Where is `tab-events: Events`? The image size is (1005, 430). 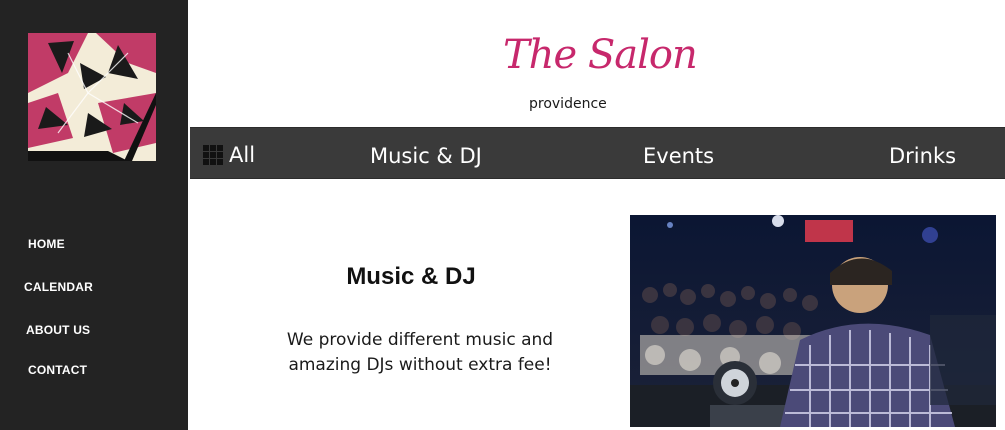 tab-events: Events is located at coordinates (678, 156).